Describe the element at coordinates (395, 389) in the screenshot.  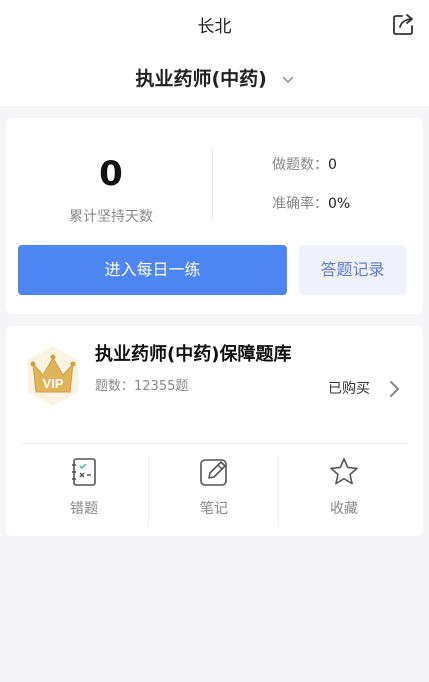
I see `chevron-right-icon` at that location.